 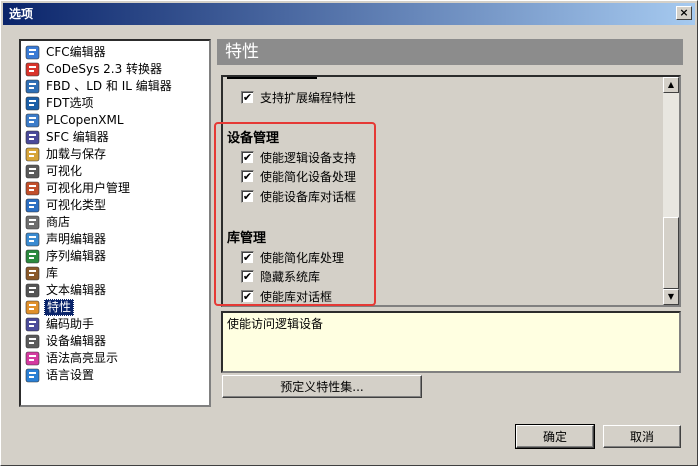 I want to click on store-icon, so click(x=33, y=222).